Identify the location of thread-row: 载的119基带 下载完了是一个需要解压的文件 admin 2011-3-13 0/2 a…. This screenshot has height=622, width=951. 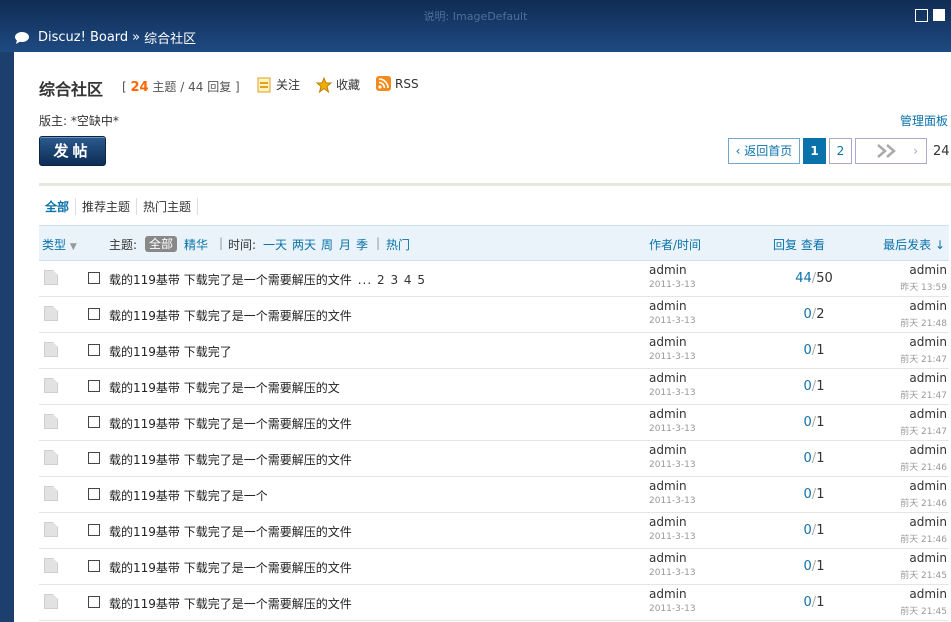
(494, 314).